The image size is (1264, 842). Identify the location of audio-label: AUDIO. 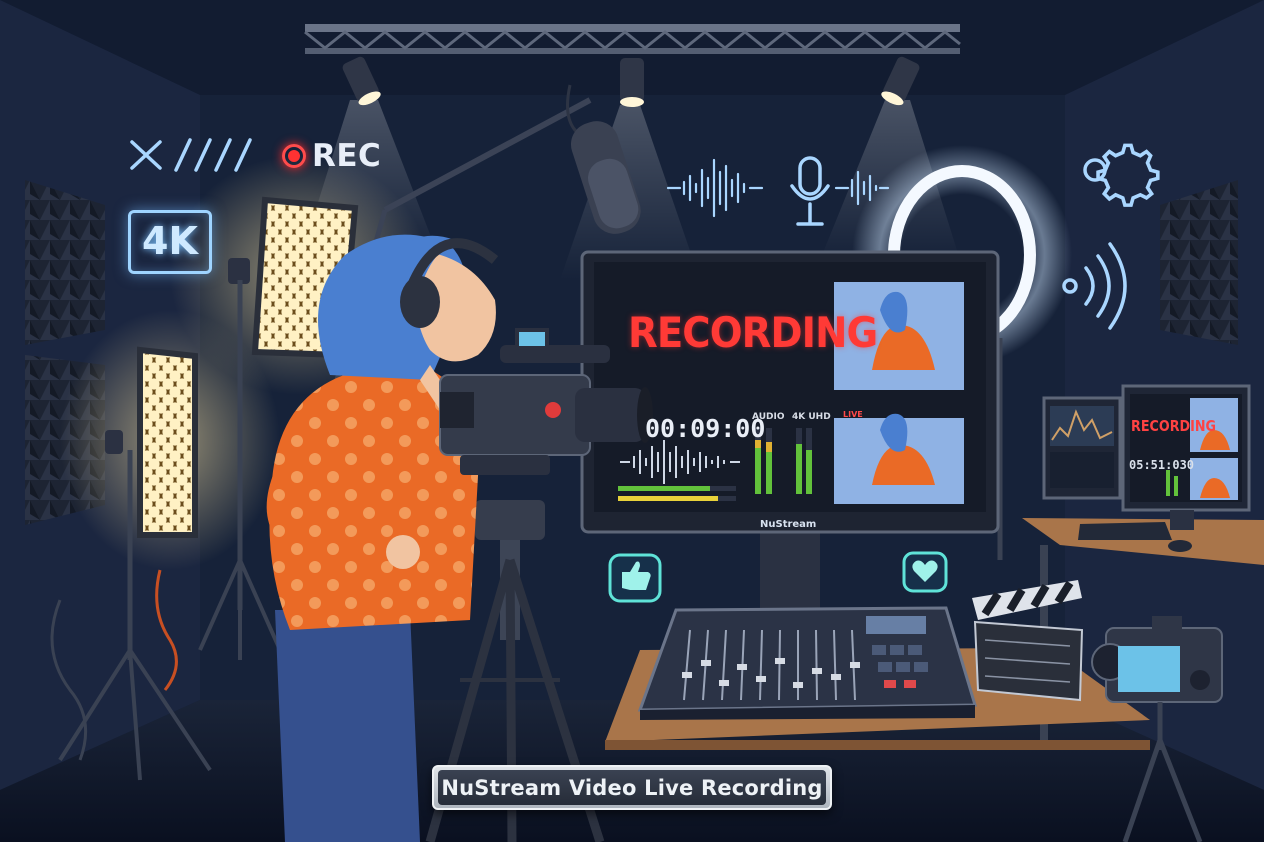
(768, 417).